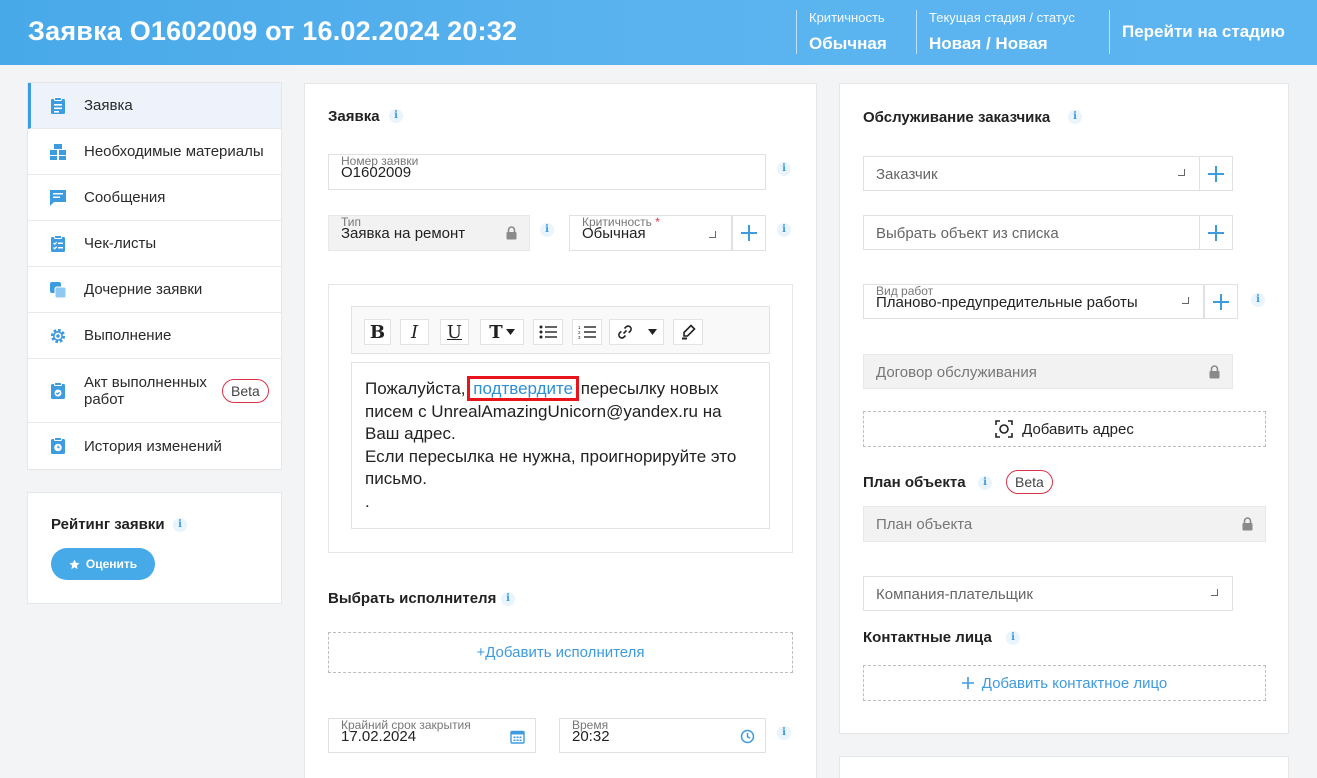  What do you see at coordinates (848, 43) in the screenshot?
I see `criticality-value: Обычная` at bounding box center [848, 43].